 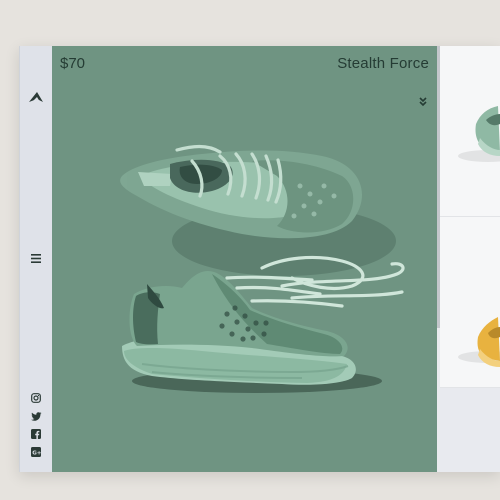 I want to click on product-card-yellow, so click(x=470, y=302).